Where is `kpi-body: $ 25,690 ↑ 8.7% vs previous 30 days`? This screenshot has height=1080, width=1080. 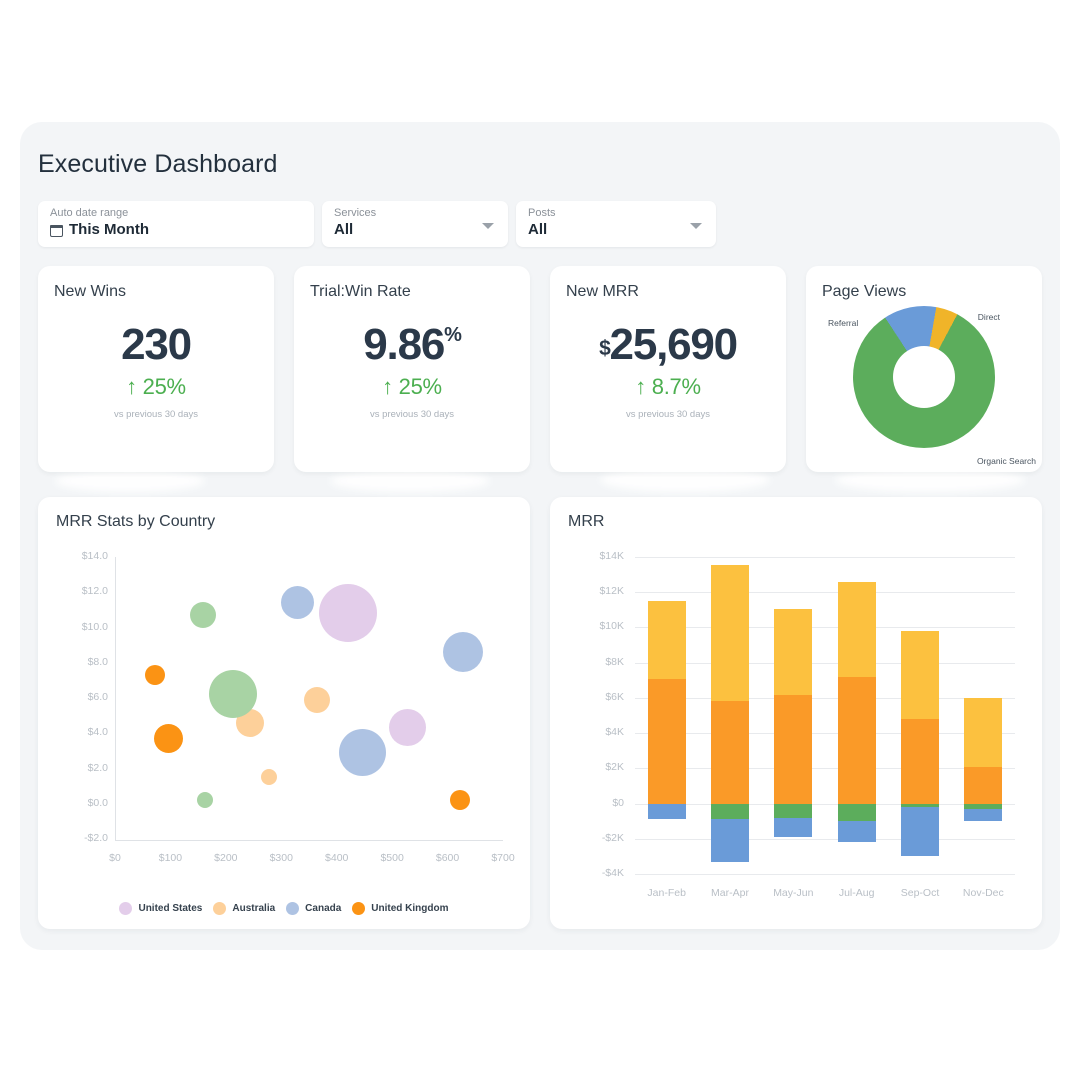
kpi-body: $ 25,690 ↑ 8.7% vs previous 30 days is located at coordinates (668, 370).